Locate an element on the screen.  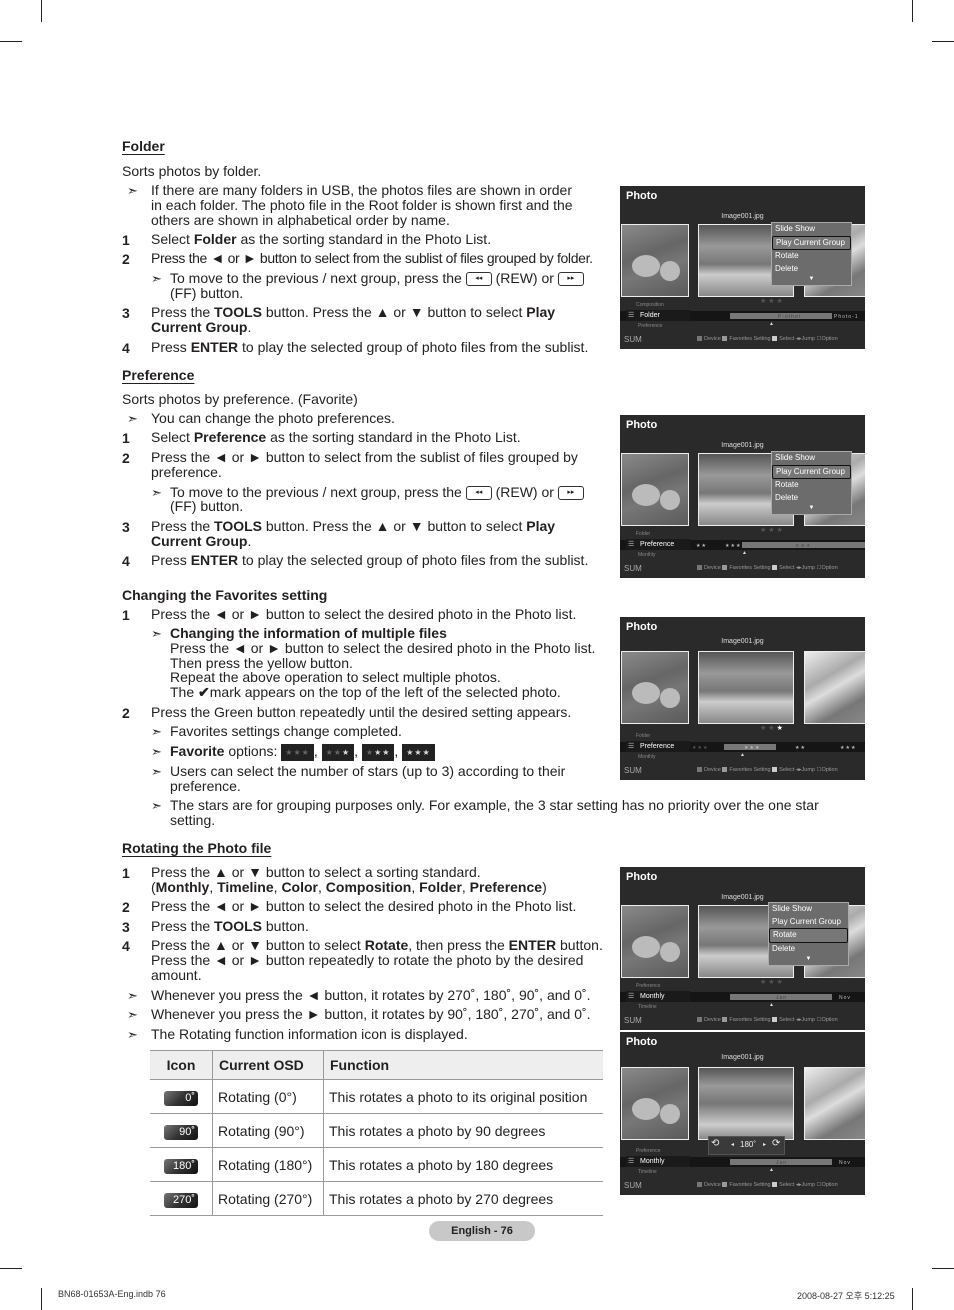
rotation-control: ⟲ ◂ 180˚ ▸ ⟳ is located at coordinates (746, 1145).